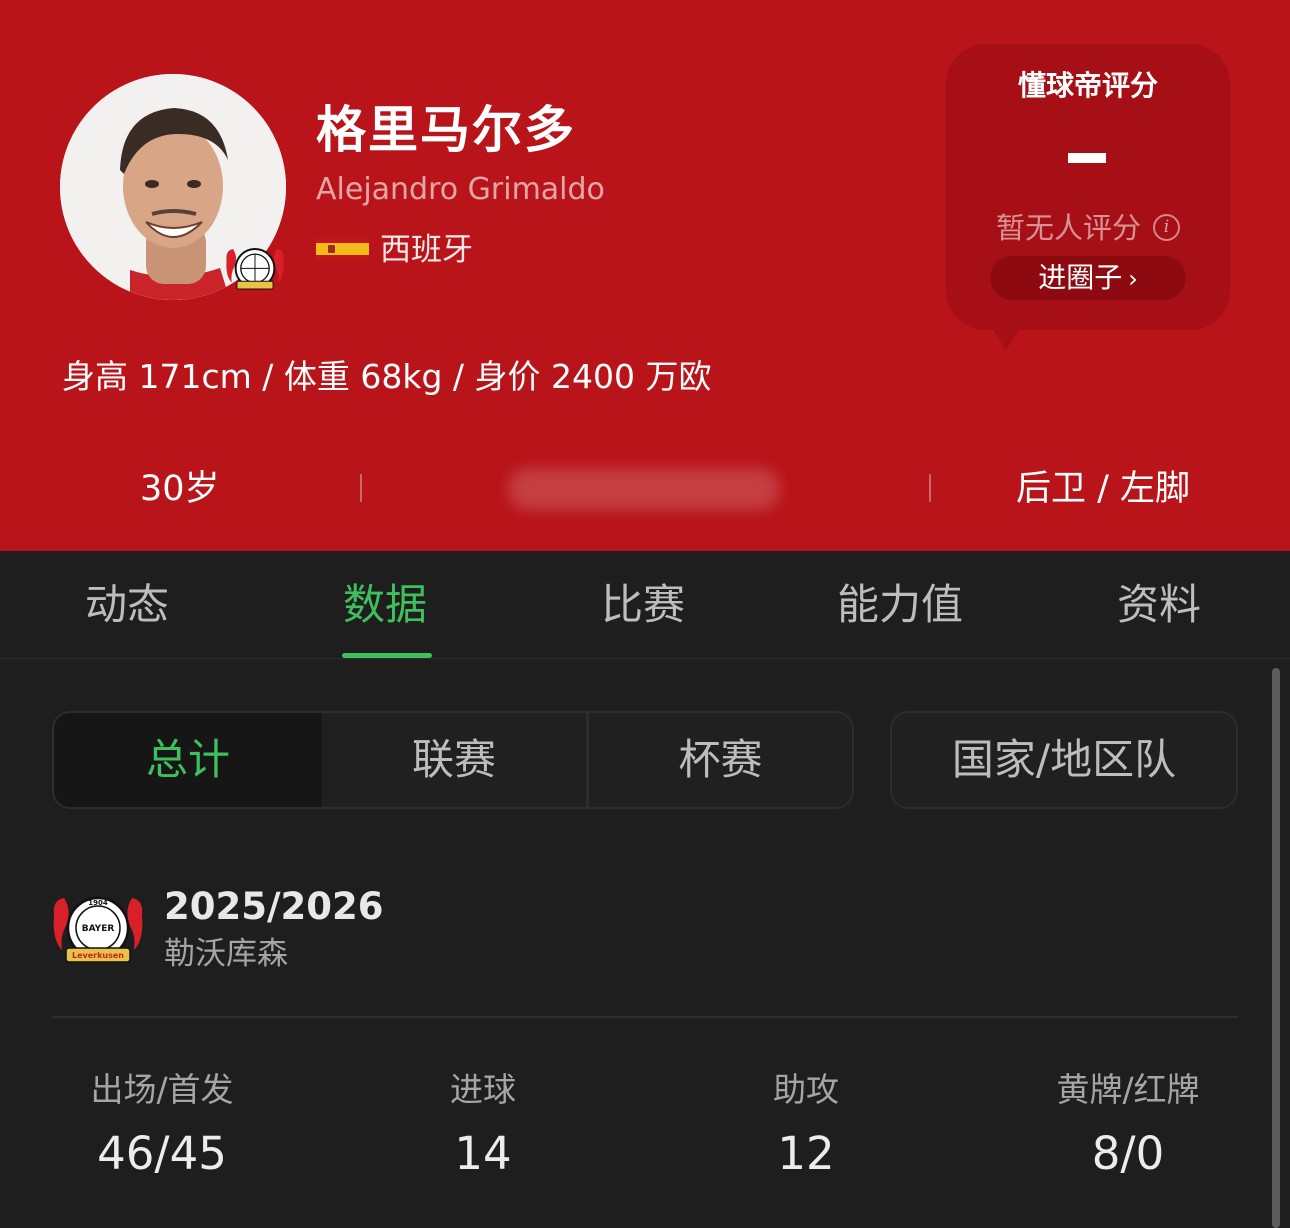 The image size is (1290, 1228). Describe the element at coordinates (426, 250) in the screenshot. I see `nationality: 西班牙` at that location.